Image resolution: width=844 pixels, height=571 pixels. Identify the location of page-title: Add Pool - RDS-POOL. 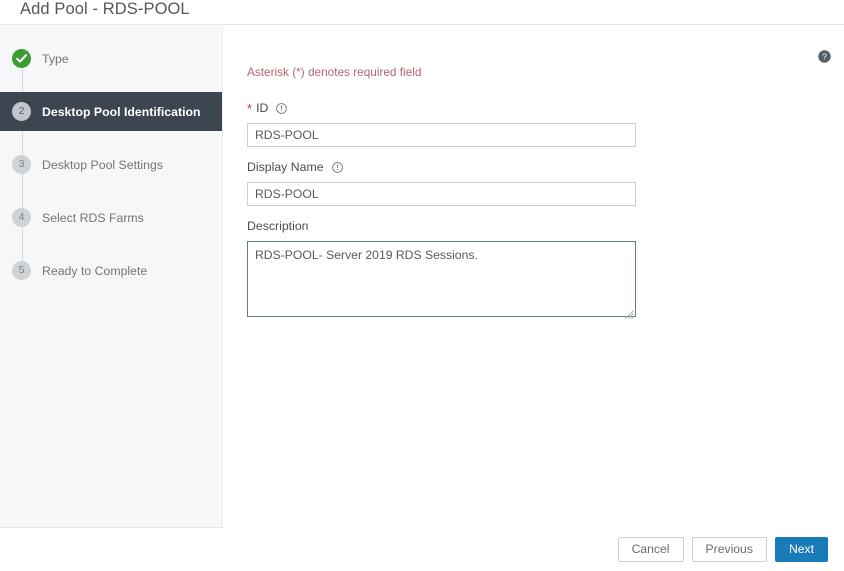
(105, 9).